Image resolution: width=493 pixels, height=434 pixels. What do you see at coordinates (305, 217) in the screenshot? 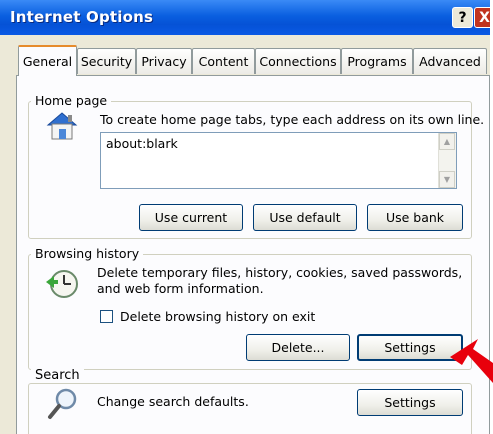
I see `use-default-button: Use default` at bounding box center [305, 217].